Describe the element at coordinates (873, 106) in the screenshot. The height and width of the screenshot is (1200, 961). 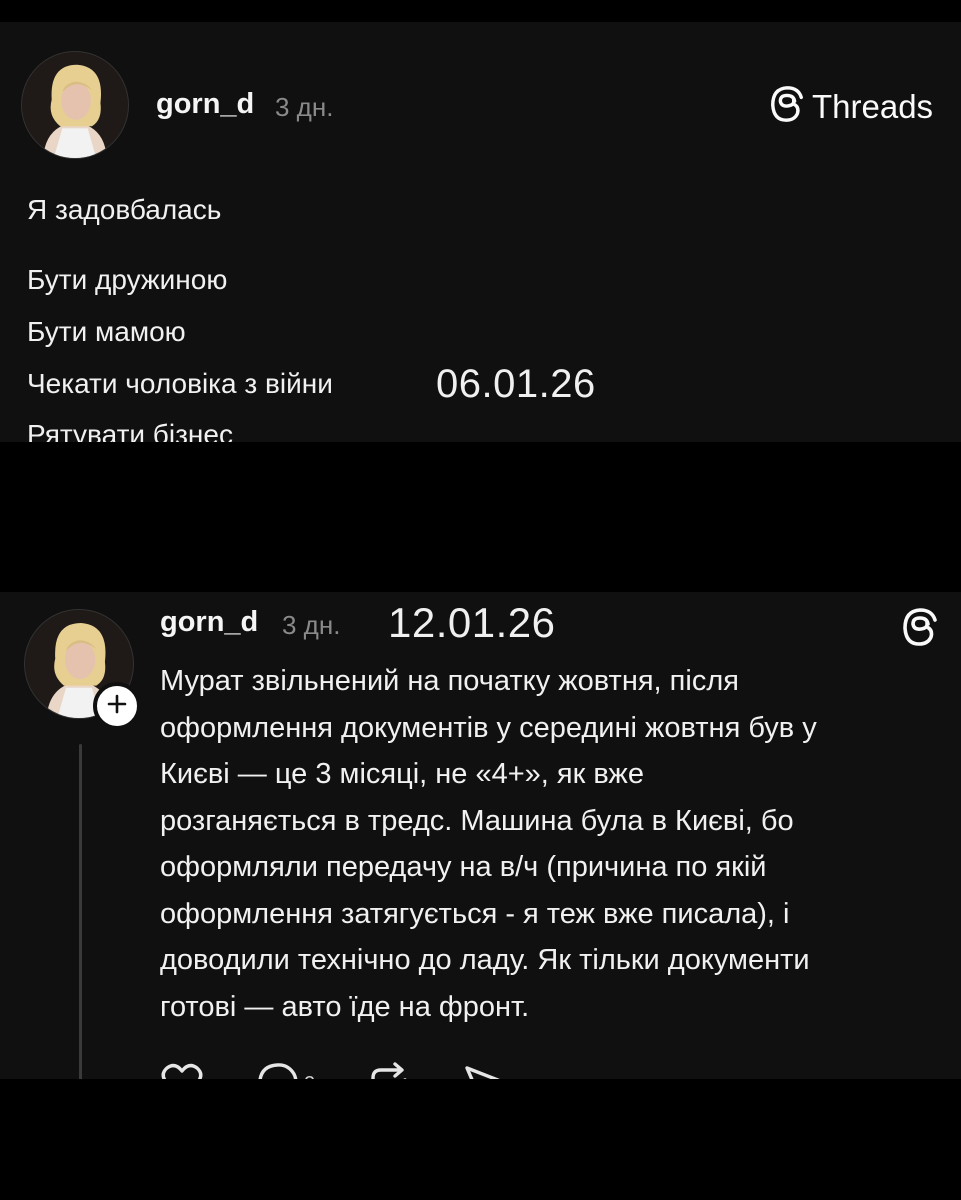
I see `brand-name: Threads` at that location.